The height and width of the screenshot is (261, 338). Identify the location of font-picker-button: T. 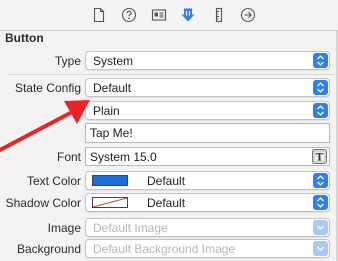
(319, 156).